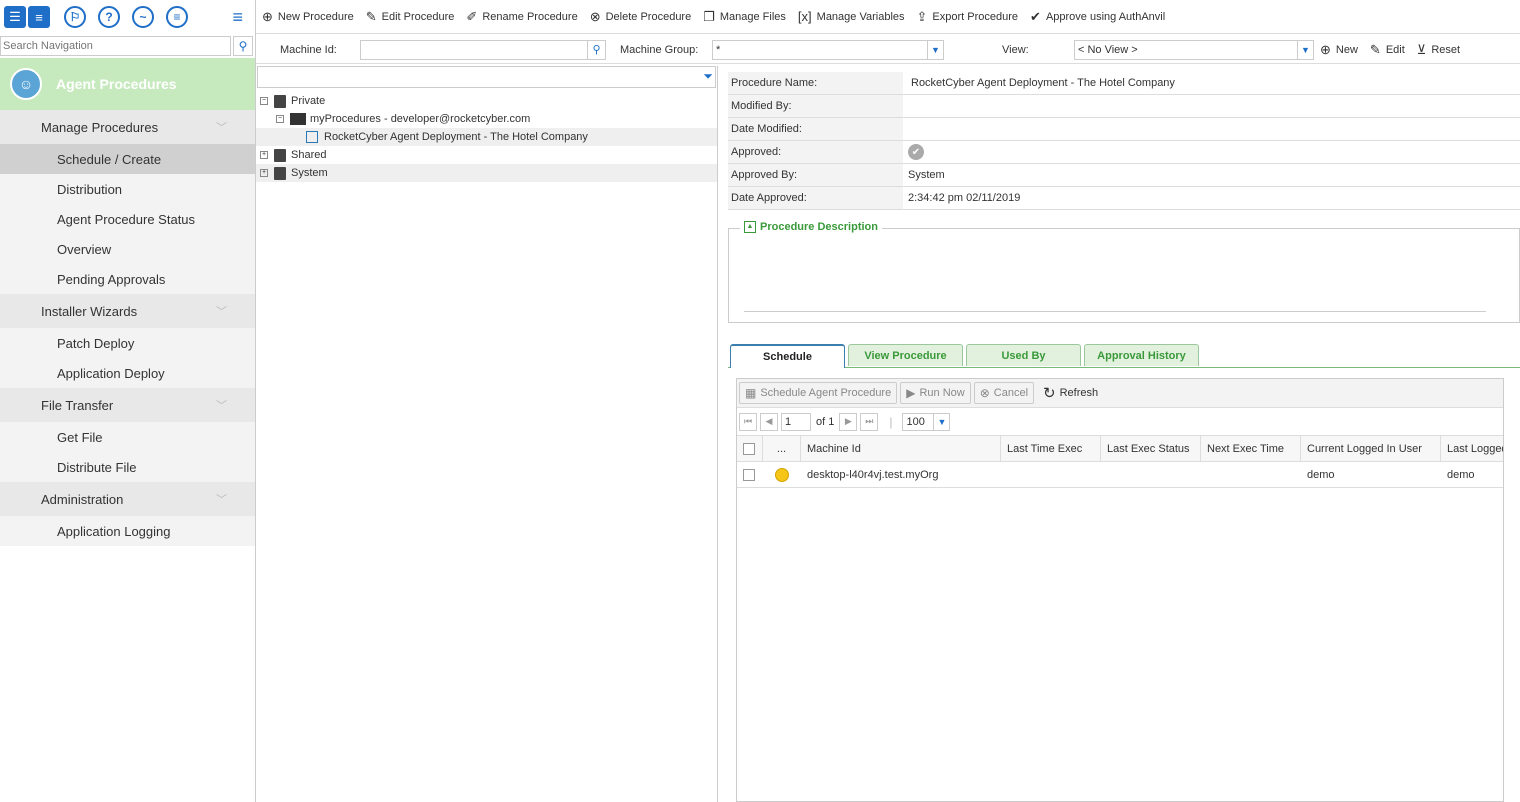 Image resolution: width=1520 pixels, height=802 pixels. I want to click on module-header: ☺ Agent Procedures, so click(127, 84).